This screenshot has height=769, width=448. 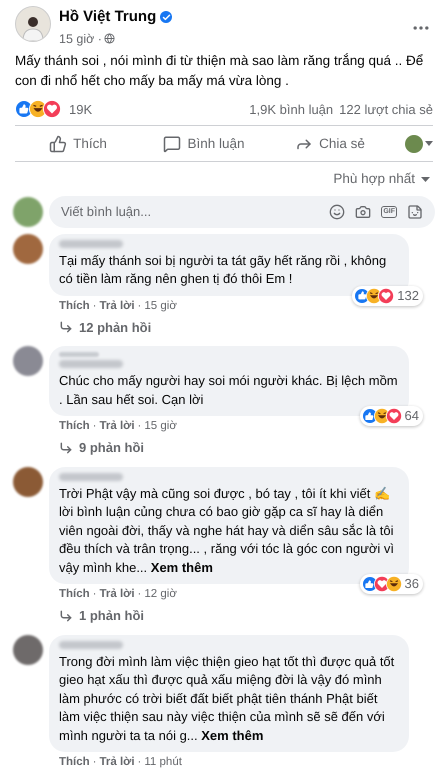 I want to click on post-action-button: Thích, so click(x=78, y=144).